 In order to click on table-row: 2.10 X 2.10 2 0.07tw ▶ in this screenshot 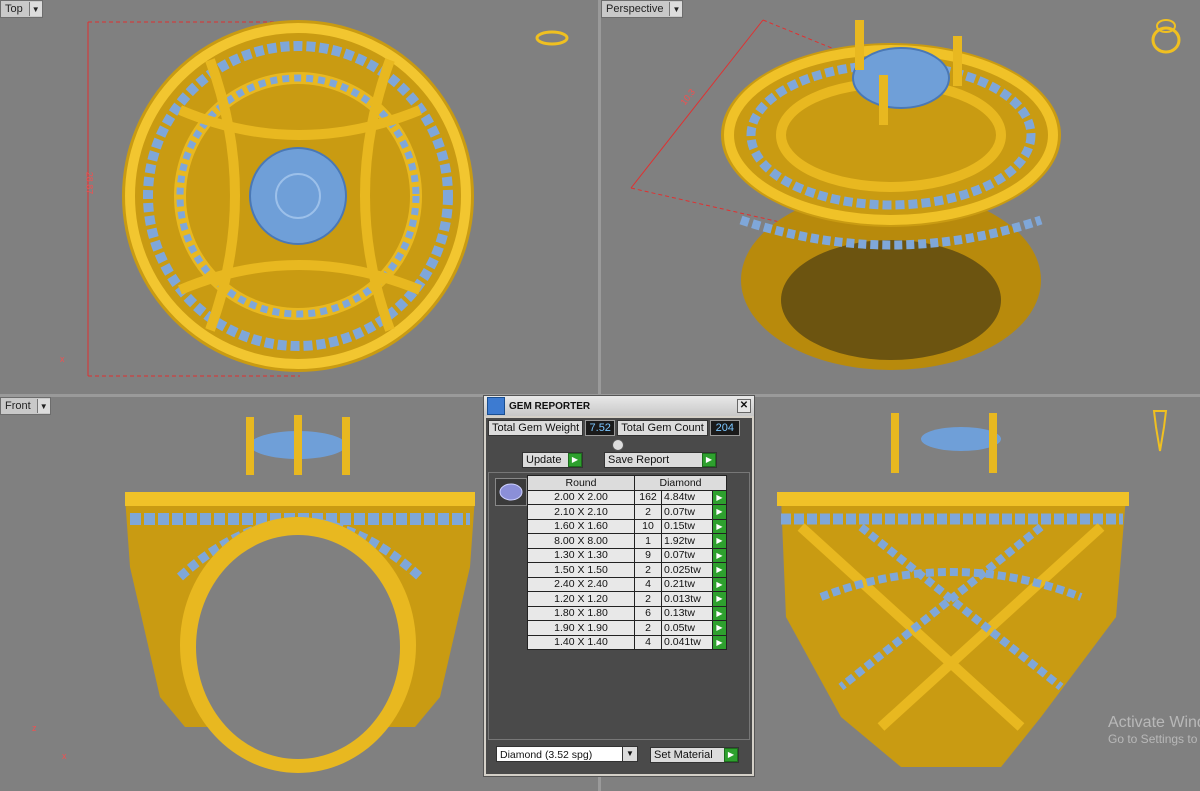, I will do `click(627, 512)`.